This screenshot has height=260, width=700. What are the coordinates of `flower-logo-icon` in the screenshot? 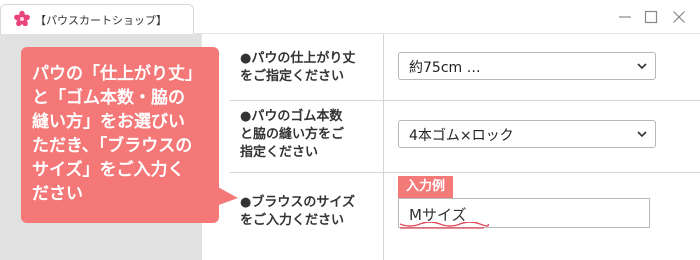 It's located at (22, 18).